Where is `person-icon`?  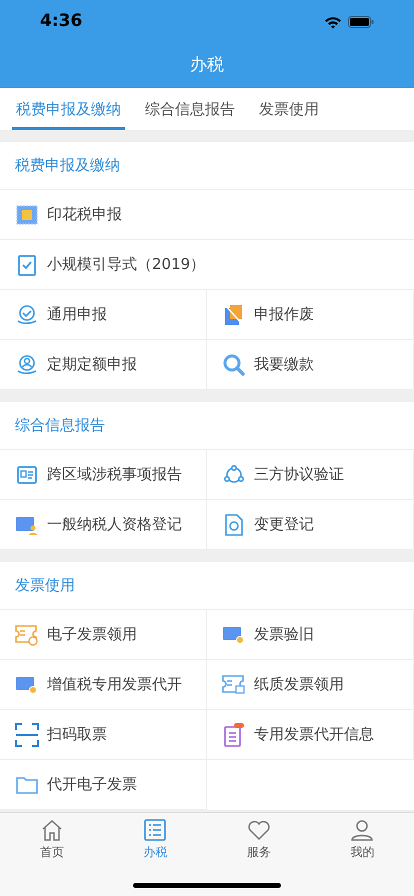 person-icon is located at coordinates (362, 830).